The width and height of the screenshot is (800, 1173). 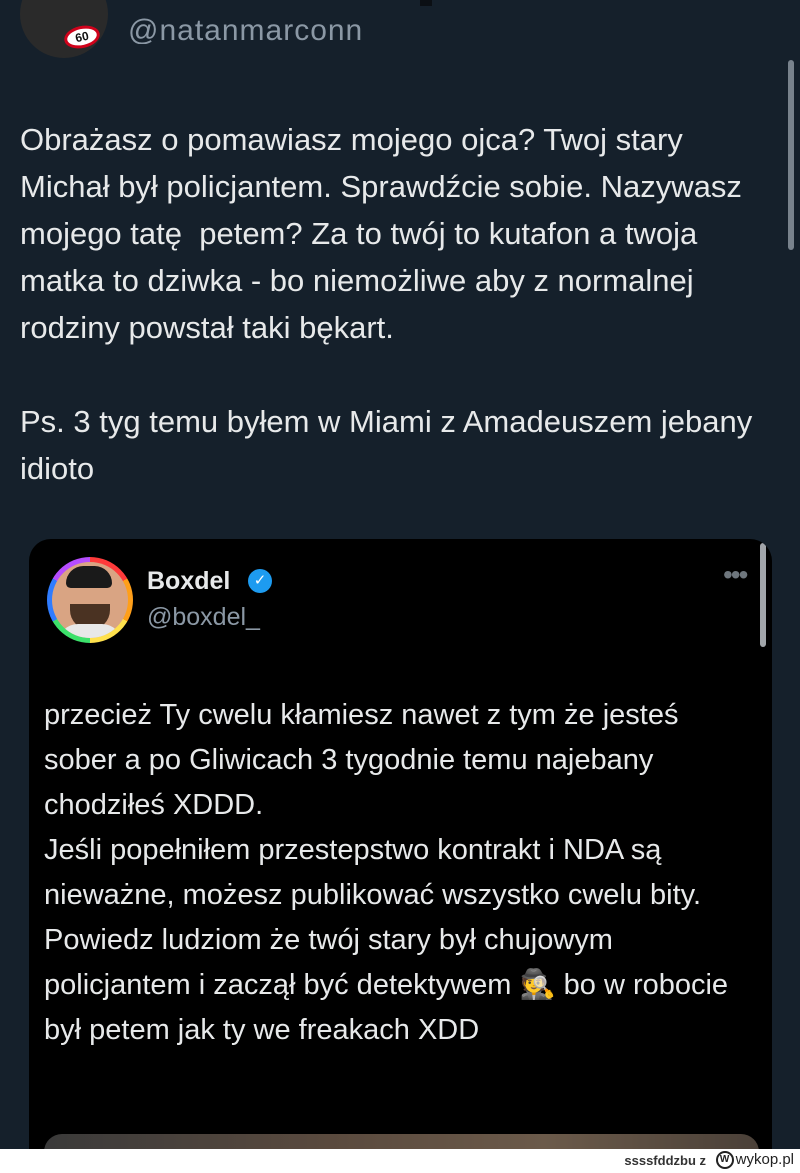 What do you see at coordinates (90, 631) in the screenshot?
I see `avatar-shirt` at bounding box center [90, 631].